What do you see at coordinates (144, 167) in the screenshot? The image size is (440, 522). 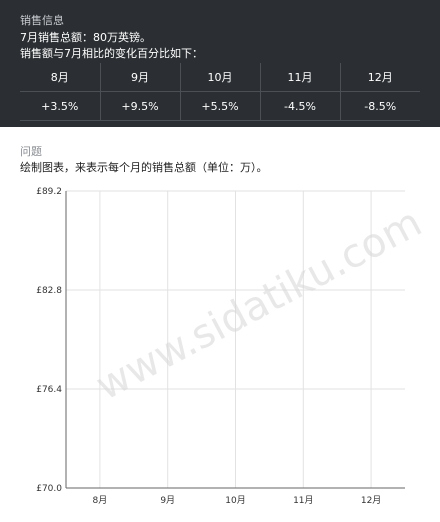 I see `question-text: 绘制图表，来表示每个月的销售总额（单位：万）。` at bounding box center [144, 167].